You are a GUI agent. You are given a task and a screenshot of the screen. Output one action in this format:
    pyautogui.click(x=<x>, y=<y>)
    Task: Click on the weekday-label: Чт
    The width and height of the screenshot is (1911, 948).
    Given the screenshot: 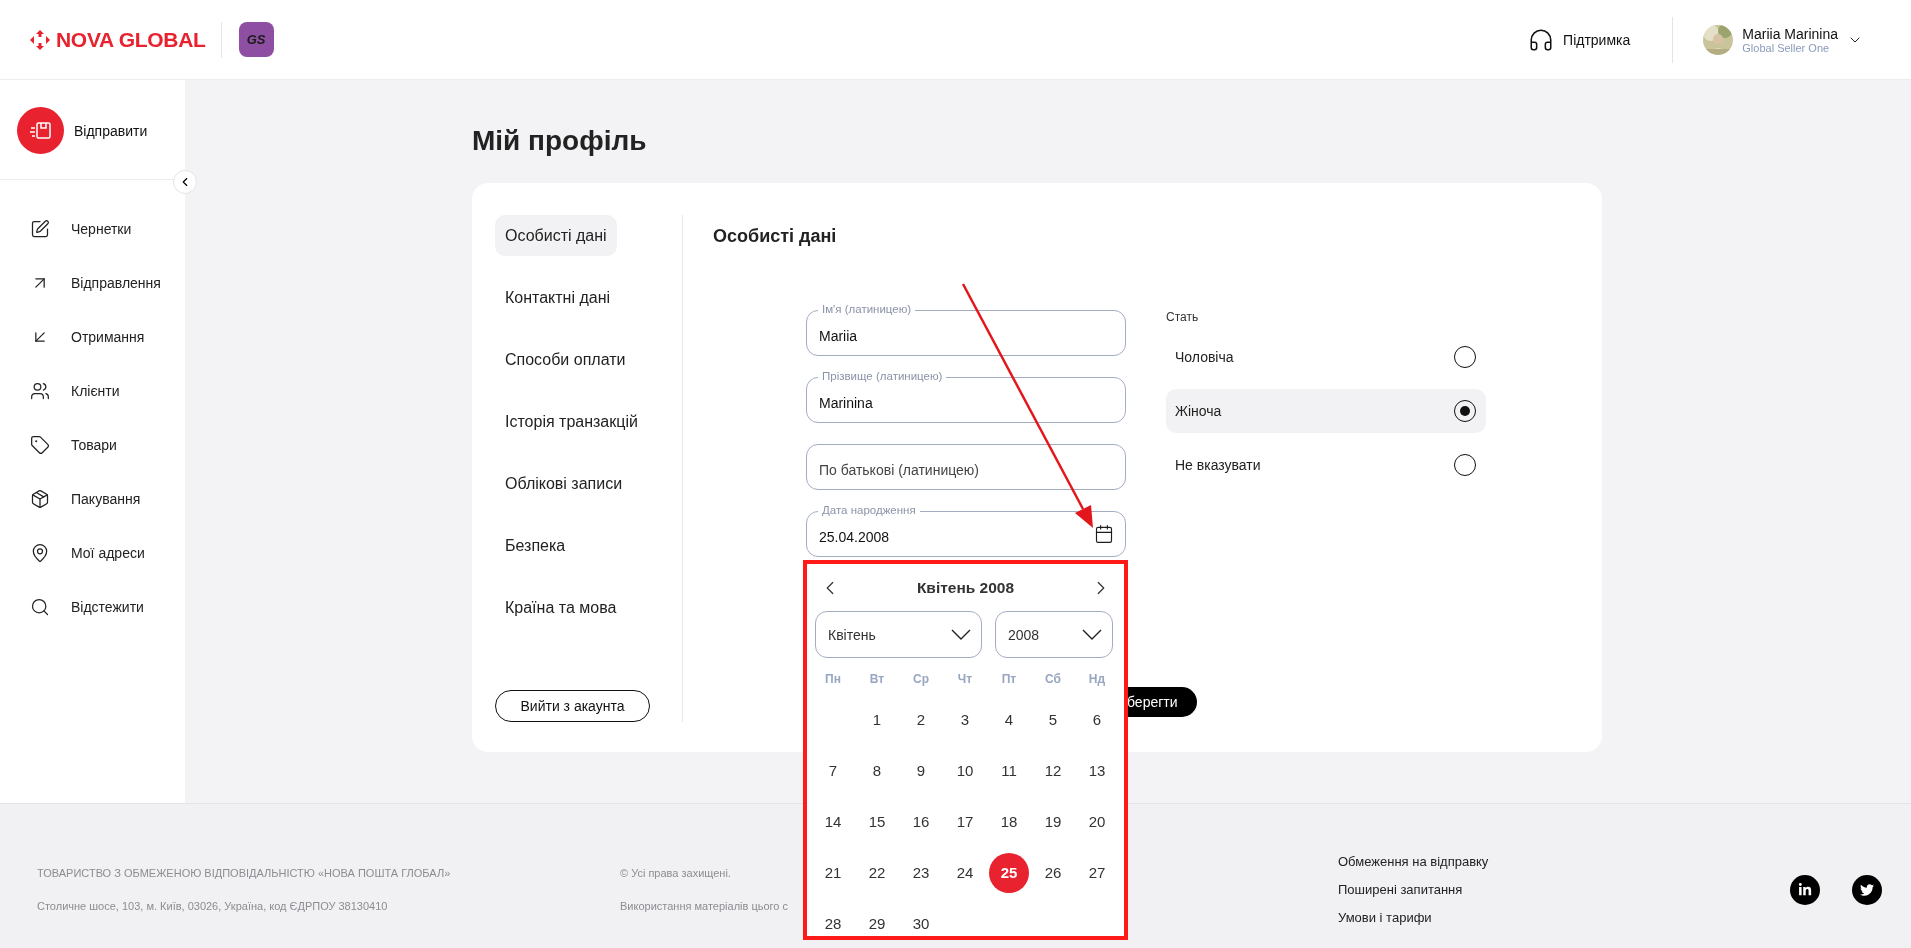 What is the action you would take?
    pyautogui.click(x=965, y=679)
    